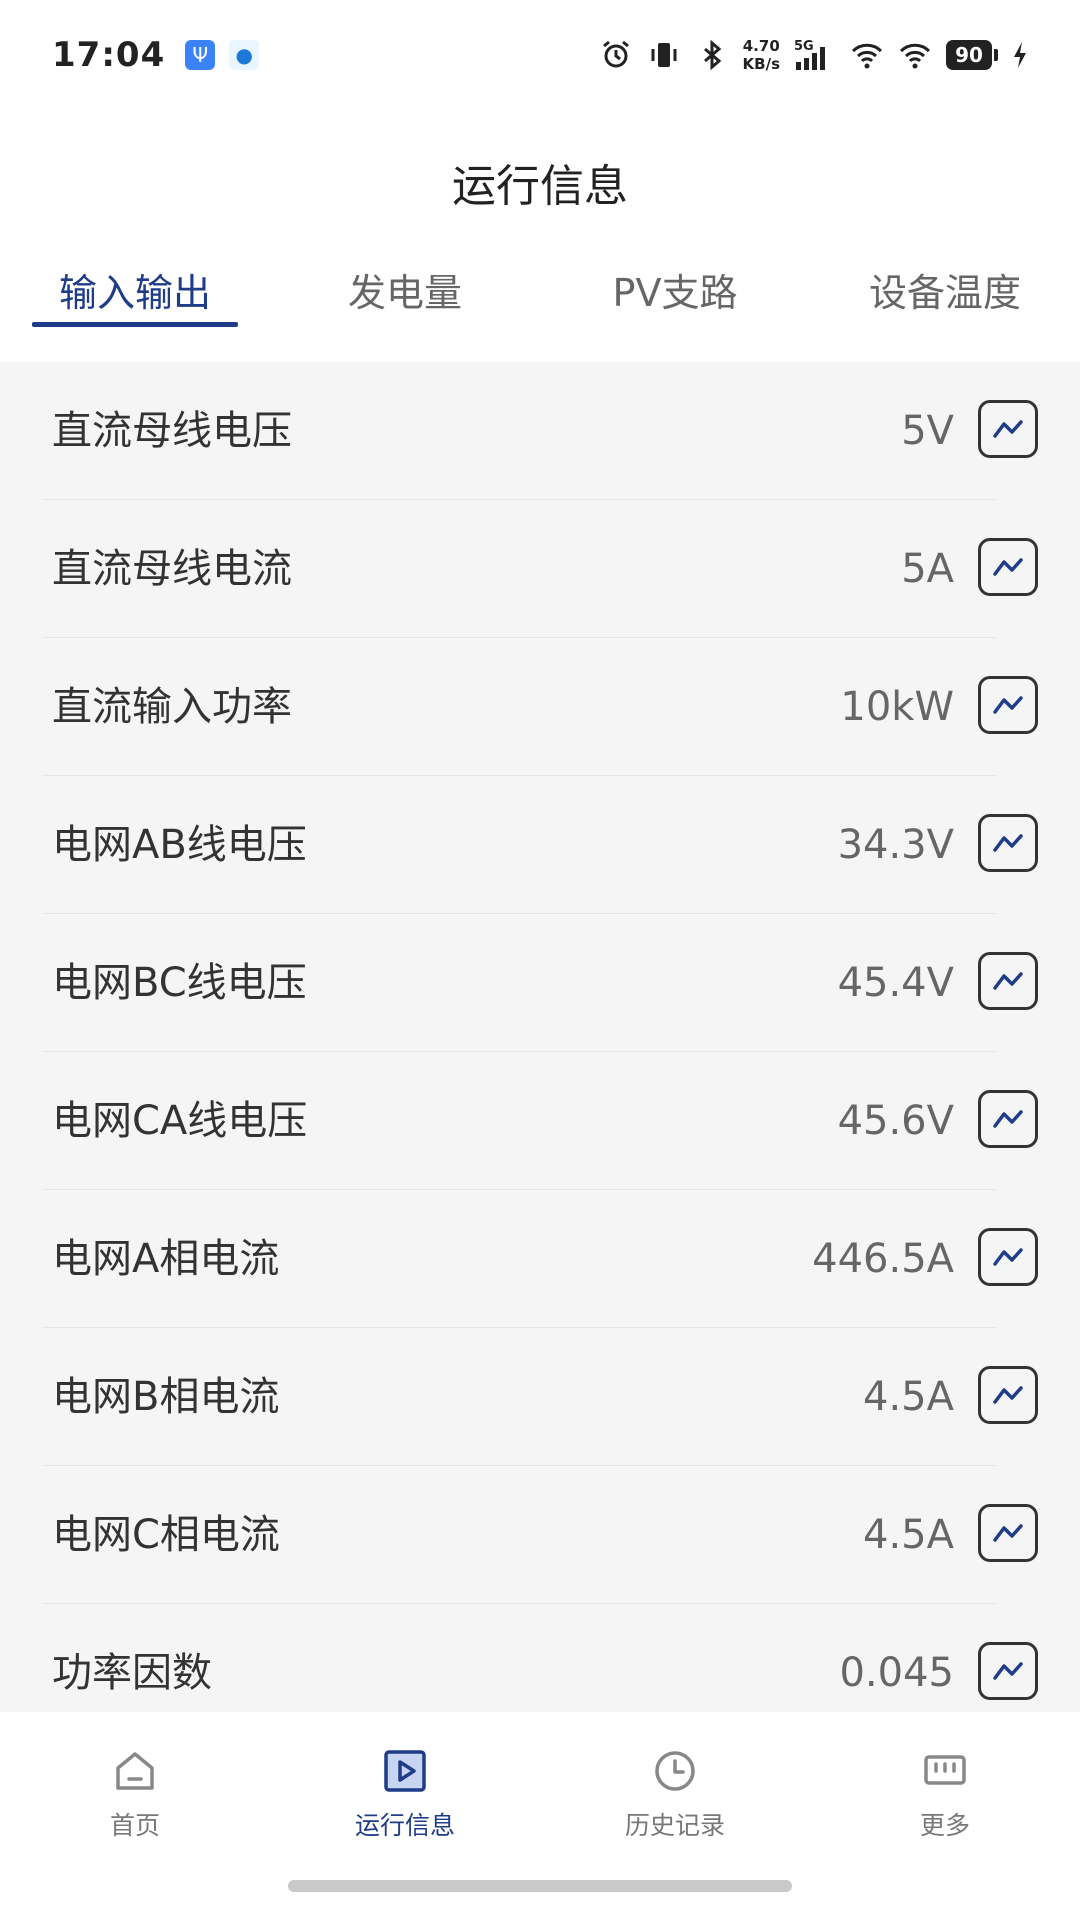 This screenshot has width=1080, height=1920. I want to click on status-time: 17:04, so click(109, 55).